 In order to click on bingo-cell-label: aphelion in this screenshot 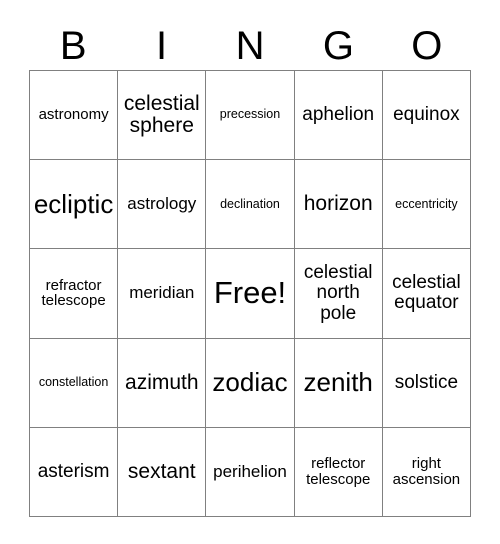, I will do `click(338, 115)`.